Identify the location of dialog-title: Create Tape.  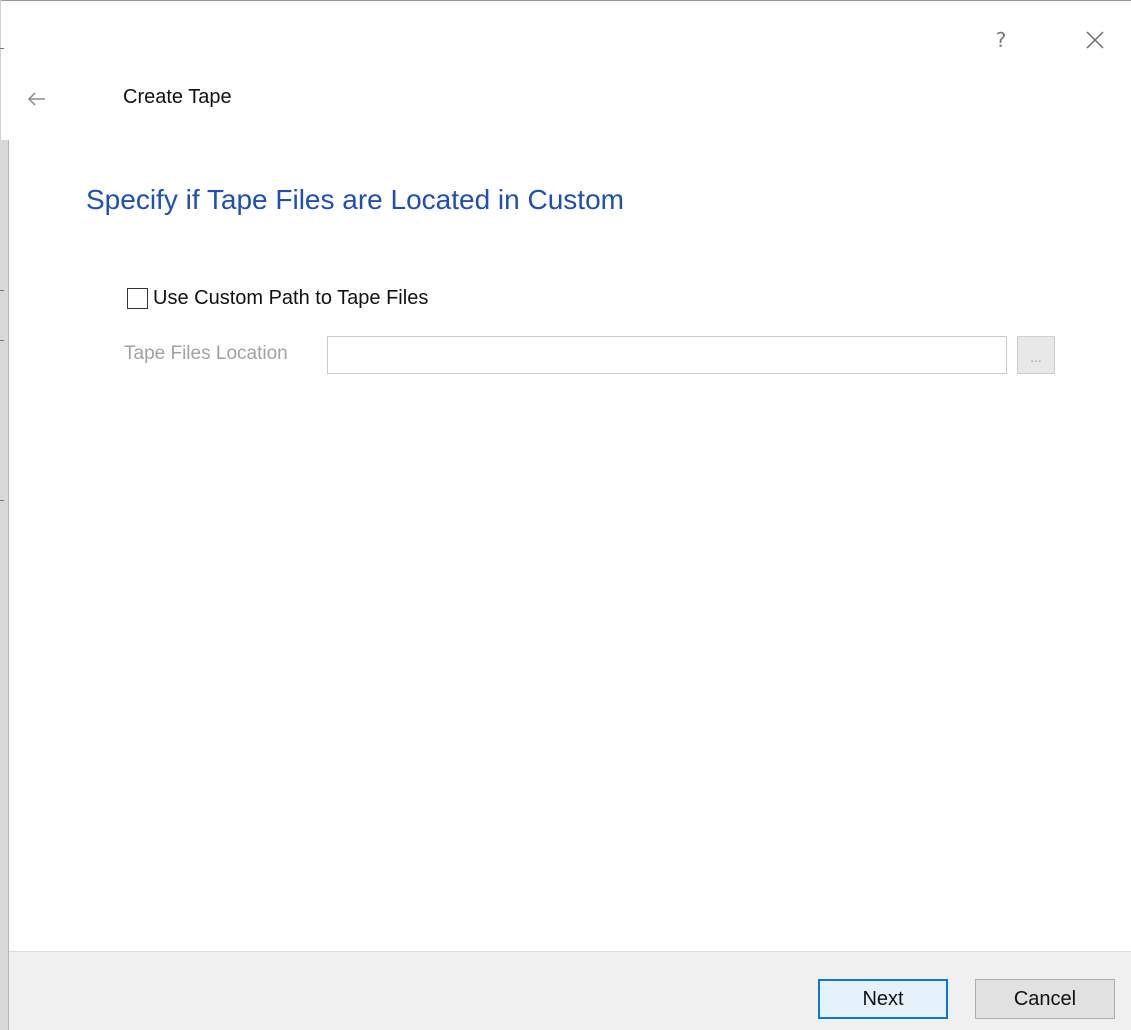
(177, 97).